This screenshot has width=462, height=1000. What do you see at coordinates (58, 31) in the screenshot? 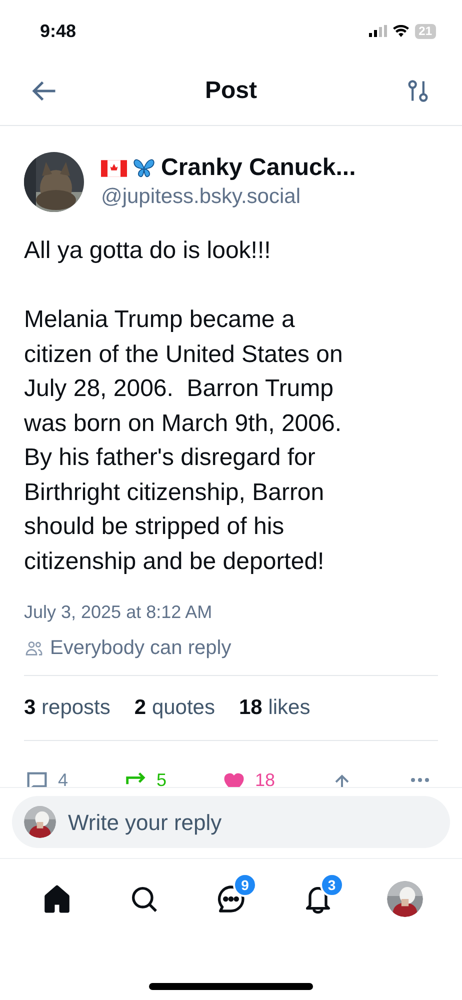
I see `status-time: 9:48` at bounding box center [58, 31].